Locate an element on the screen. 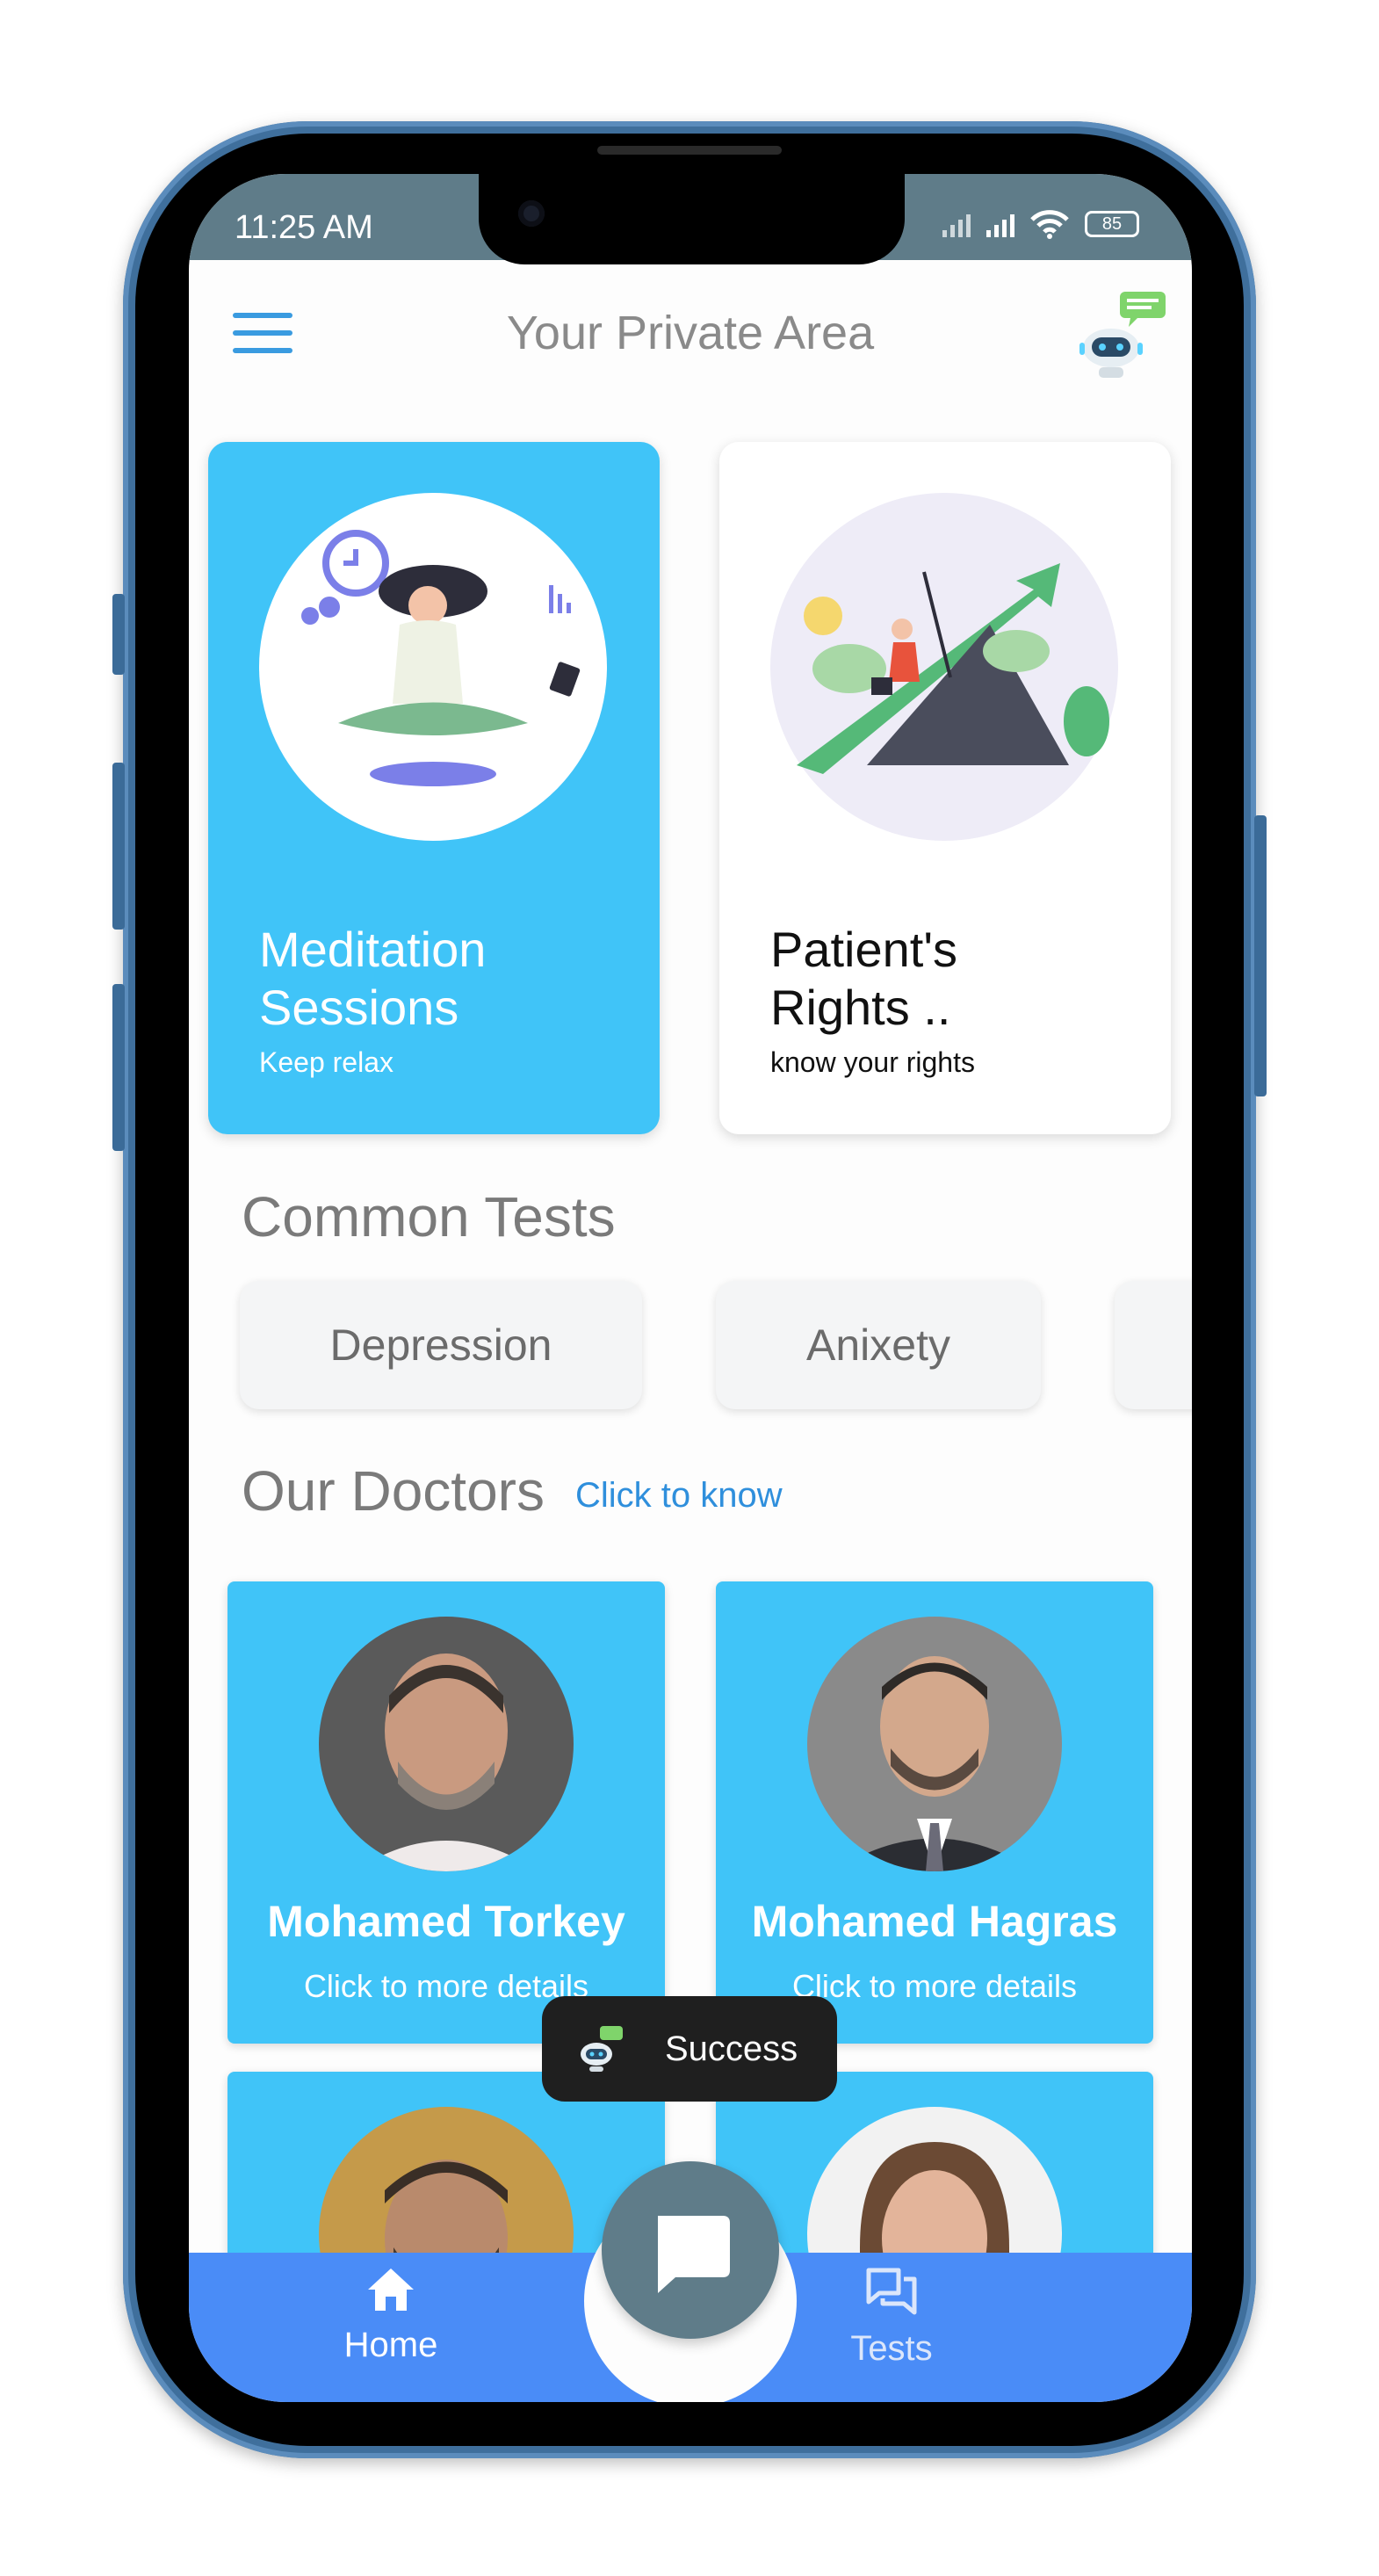 Image resolution: width=1379 pixels, height=2576 pixels. meditation-title: Meditation Sessions is located at coordinates (373, 979).